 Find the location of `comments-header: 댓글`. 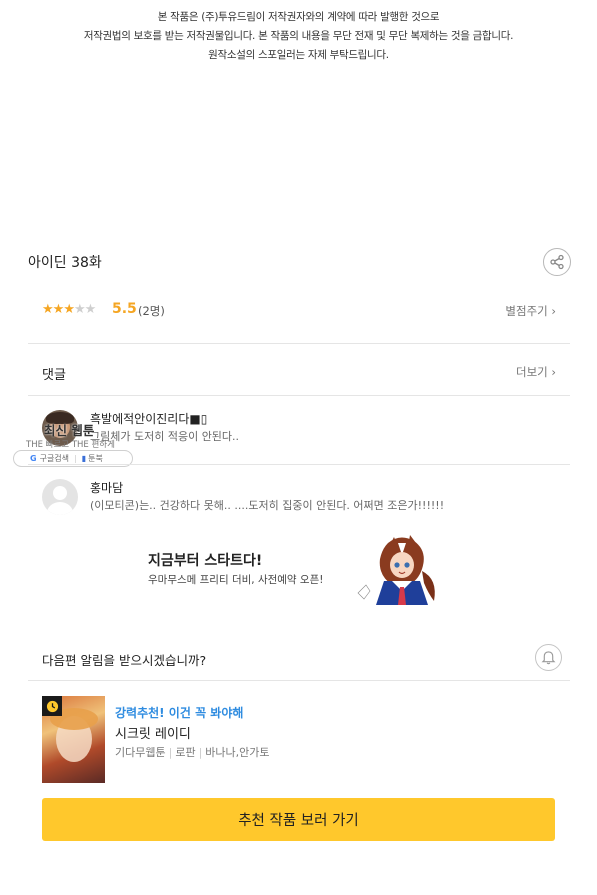

comments-header: 댓글 is located at coordinates (54, 375).